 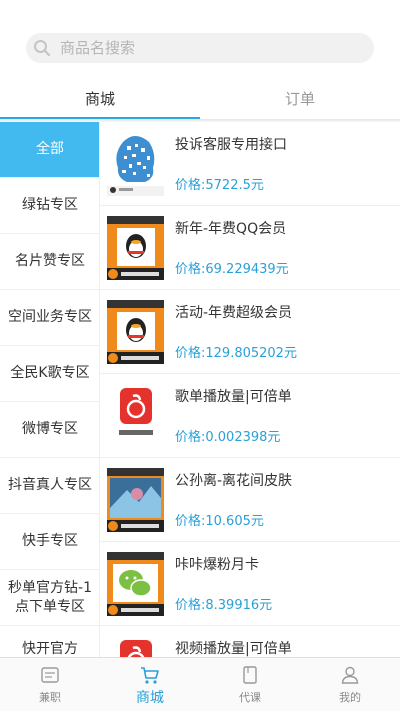 What do you see at coordinates (350, 675) in the screenshot?
I see `person-icon` at bounding box center [350, 675].